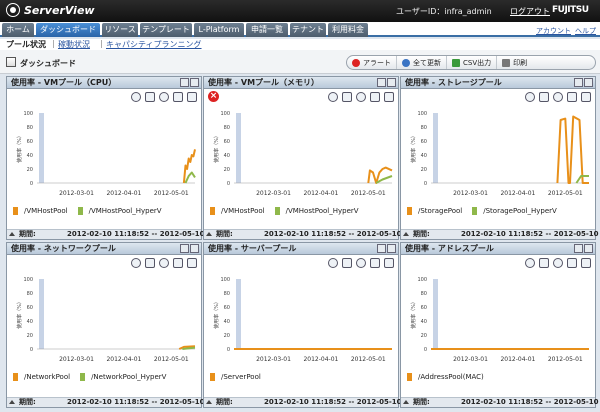 The height and width of the screenshot is (412, 600). Describe the element at coordinates (301, 83) in the screenshot. I see `panel-title: 使用率 - VMプール（メモリ）` at that location.